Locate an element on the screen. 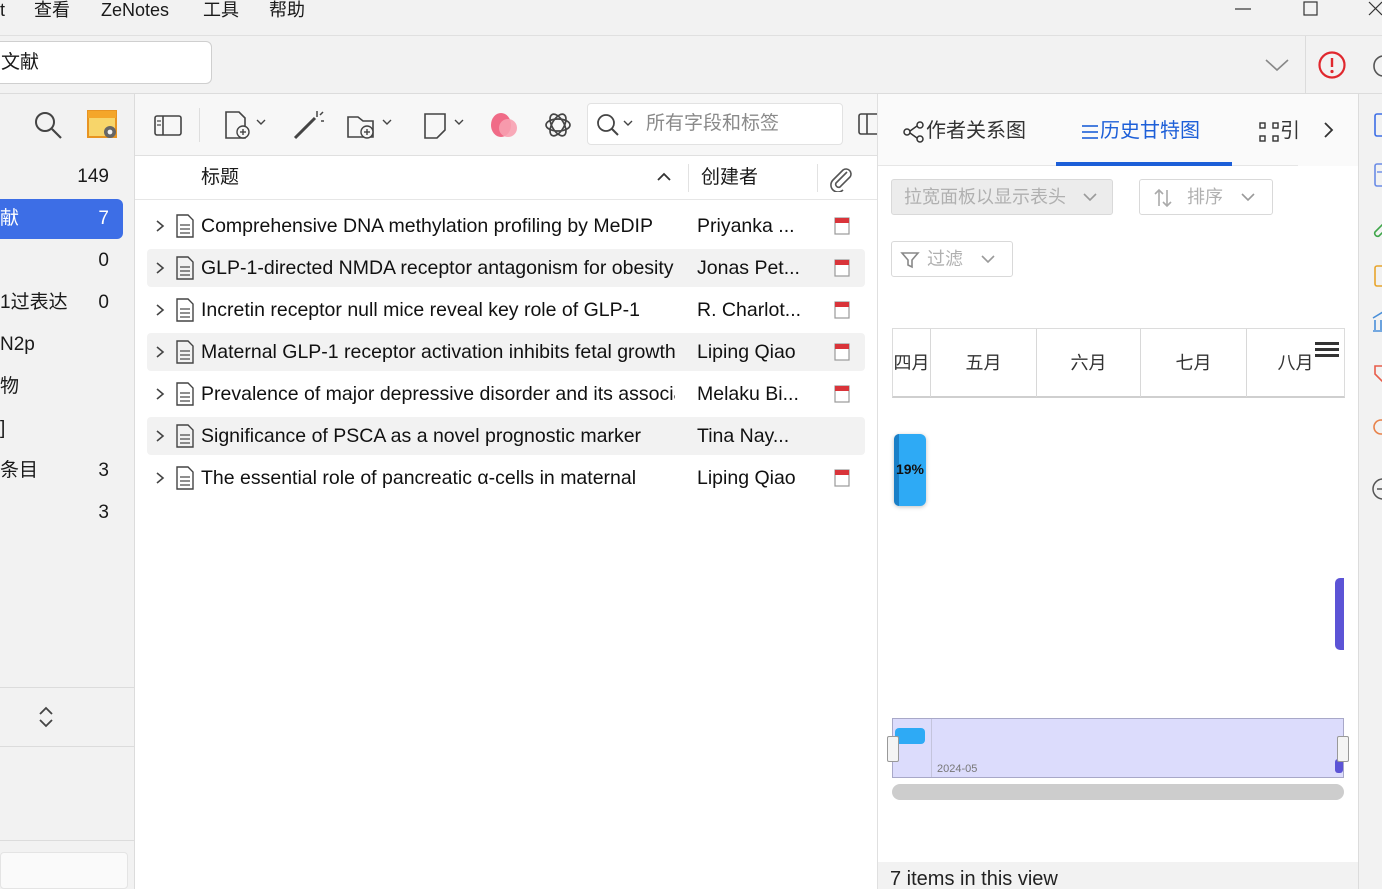 The height and width of the screenshot is (889, 1382). navigator-right-handle is located at coordinates (1343, 749).